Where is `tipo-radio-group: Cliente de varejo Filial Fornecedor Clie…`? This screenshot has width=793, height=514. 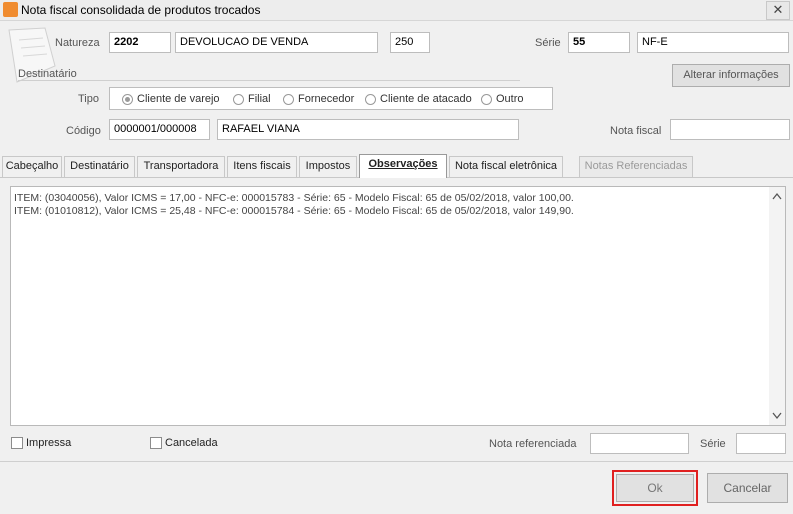 tipo-radio-group: Cliente de varejo Filial Fornecedor Clie… is located at coordinates (331, 98).